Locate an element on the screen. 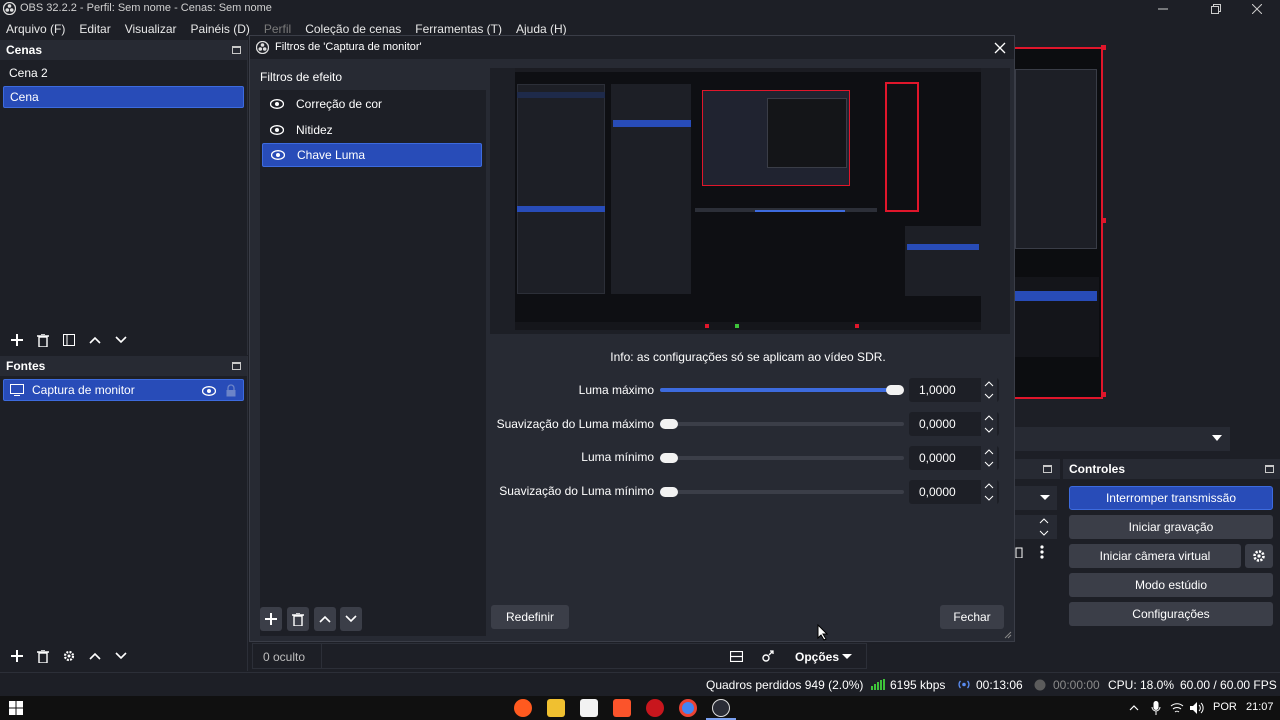 This screenshot has width=1280, height=720. add-scene-button is located at coordinates (17, 340).